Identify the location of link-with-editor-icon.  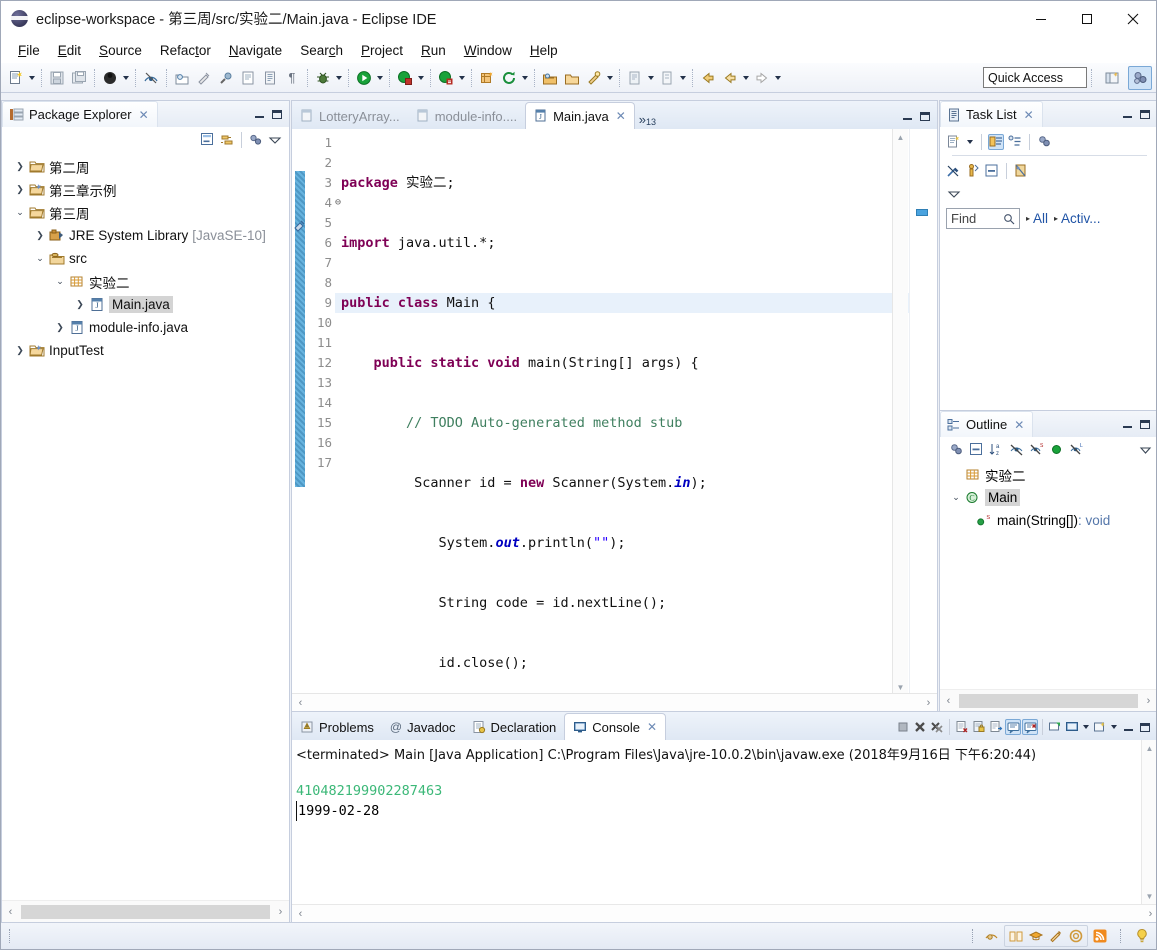
(227, 140).